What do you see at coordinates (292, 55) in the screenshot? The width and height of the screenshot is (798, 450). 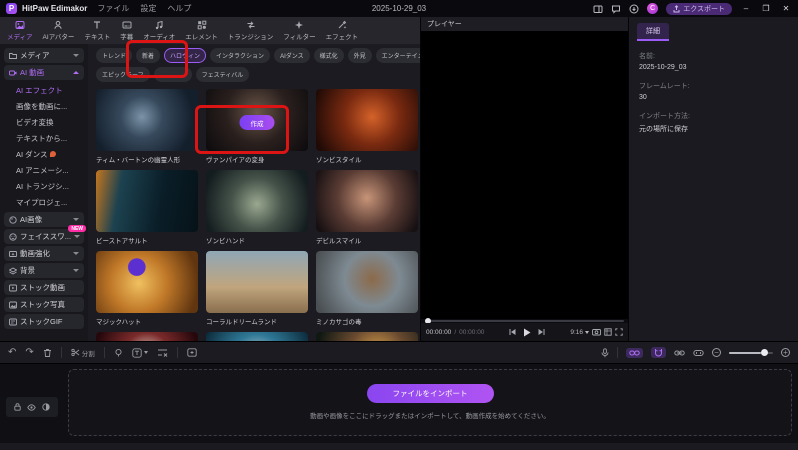 I see `chip-ai-dance: AIダンス` at bounding box center [292, 55].